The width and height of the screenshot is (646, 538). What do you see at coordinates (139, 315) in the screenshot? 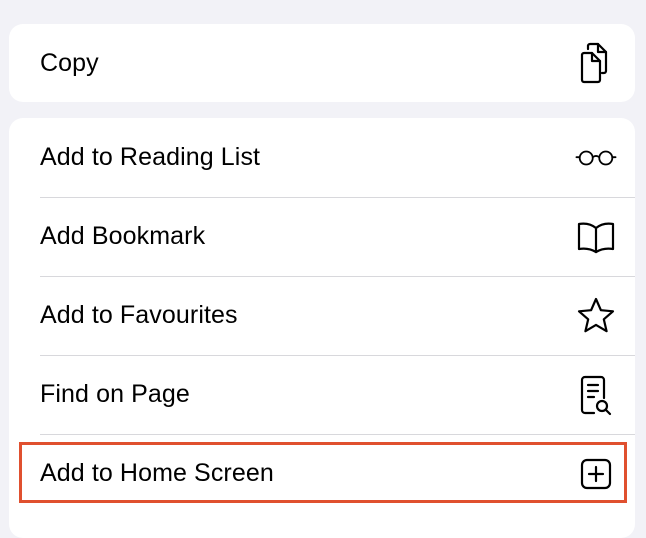
I see `add-to-favourites-label: Add to Favourites` at bounding box center [139, 315].